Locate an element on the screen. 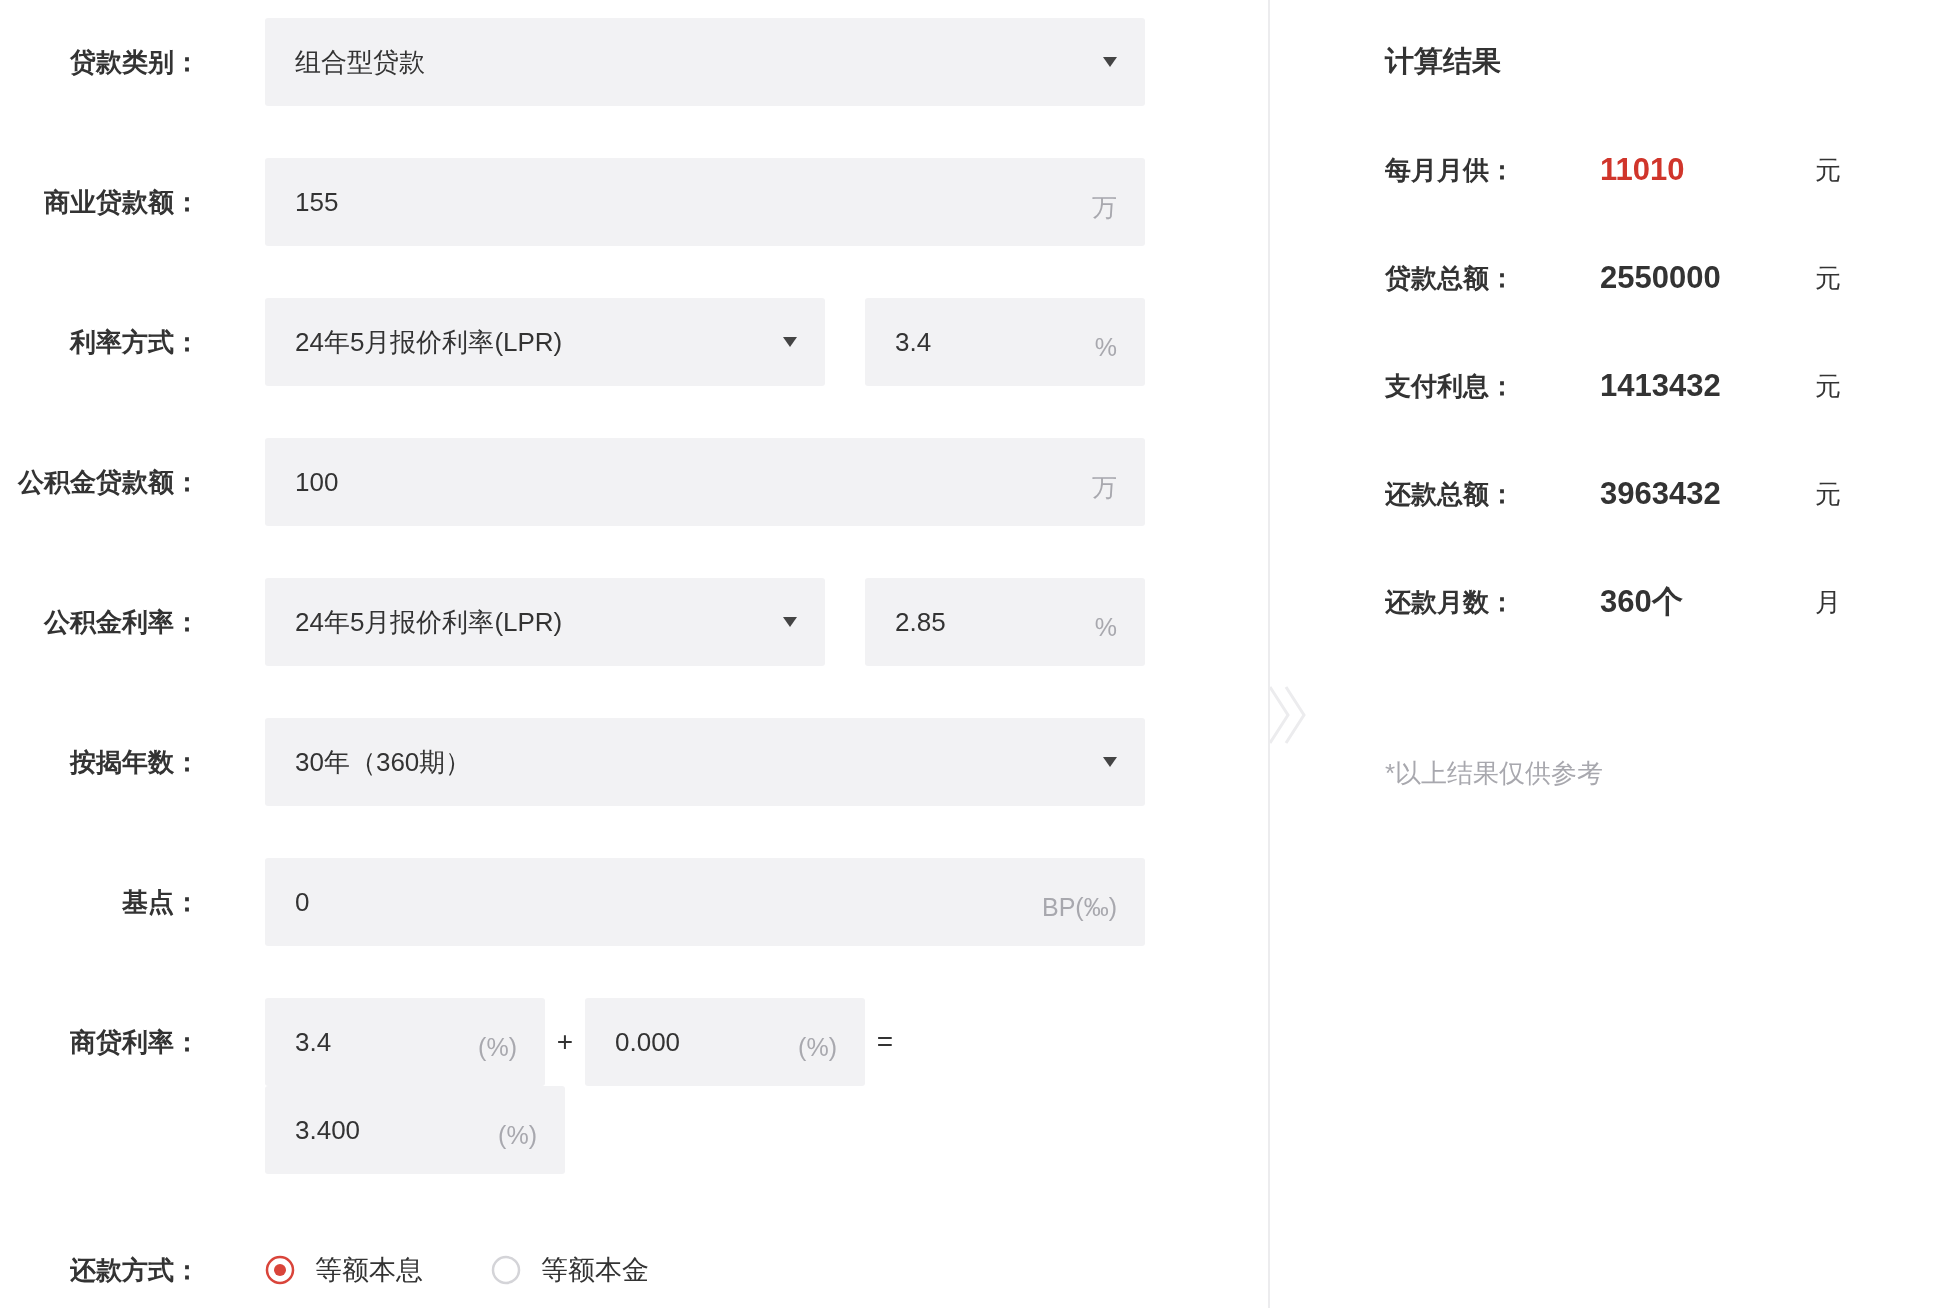 Image resolution: width=1950 pixels, height=1308 pixels. result-rate-field: 3.400 (%) is located at coordinates (415, 1130).